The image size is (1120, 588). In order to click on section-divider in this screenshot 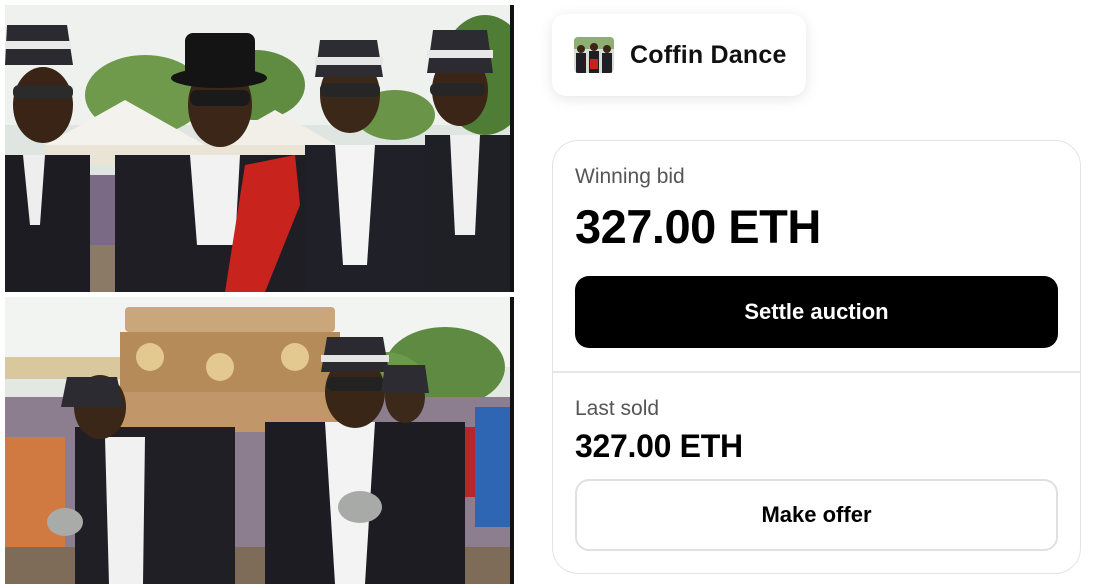, I will do `click(816, 372)`.